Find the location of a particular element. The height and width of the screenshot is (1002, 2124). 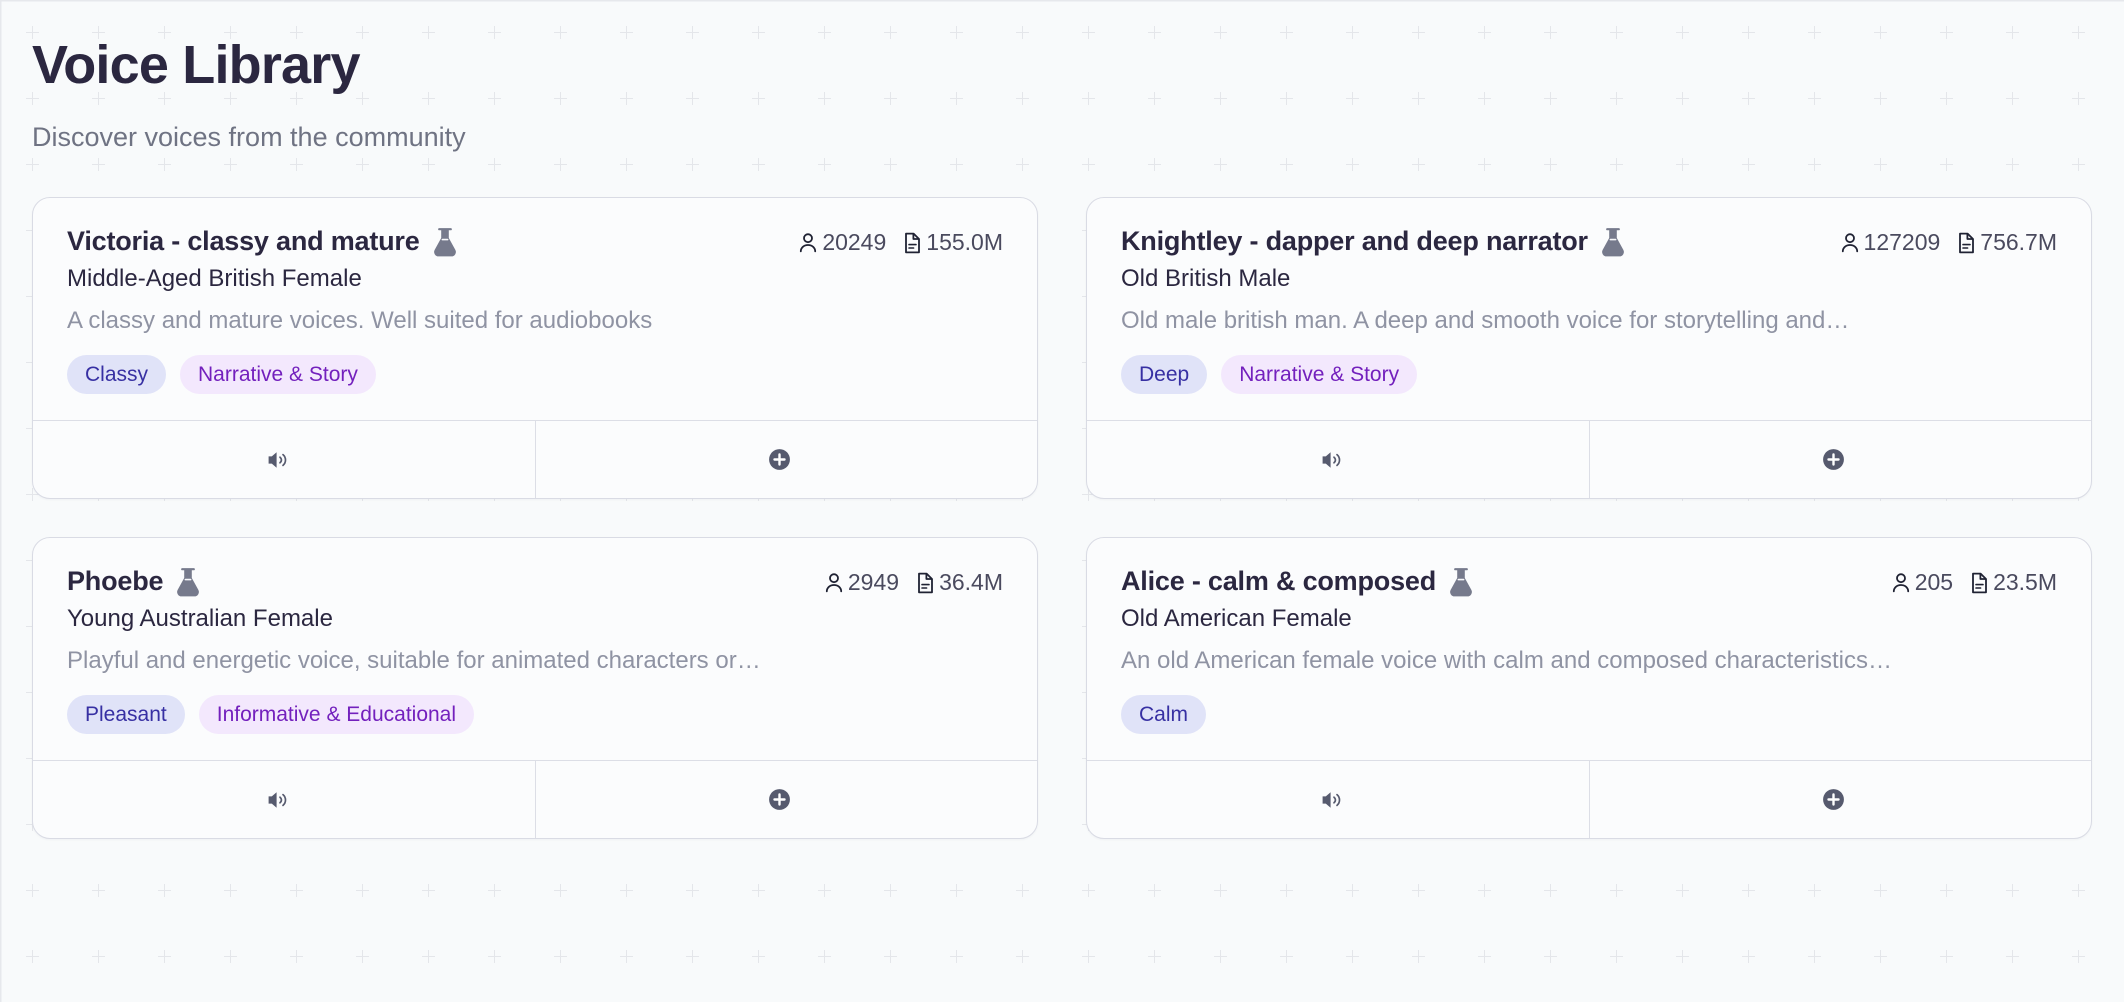

voice-title-group: Knightley - dapper and deep narrator is located at coordinates (1373, 241).